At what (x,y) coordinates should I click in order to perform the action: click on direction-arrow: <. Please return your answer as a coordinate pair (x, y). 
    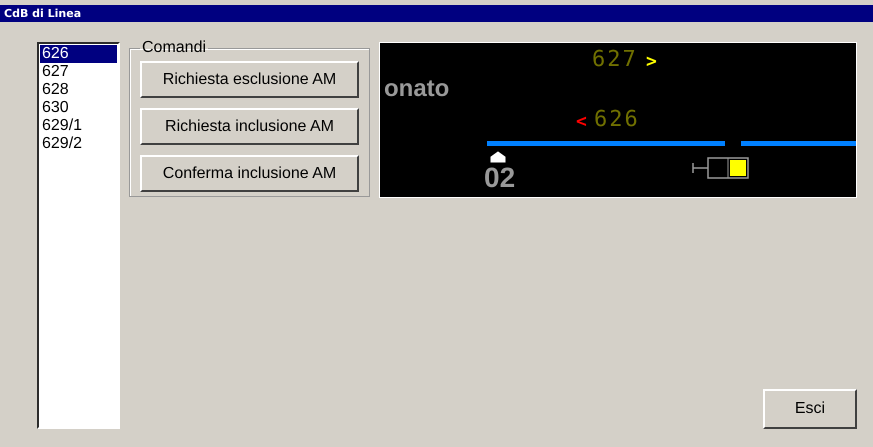
    Looking at the image, I should click on (581, 121).